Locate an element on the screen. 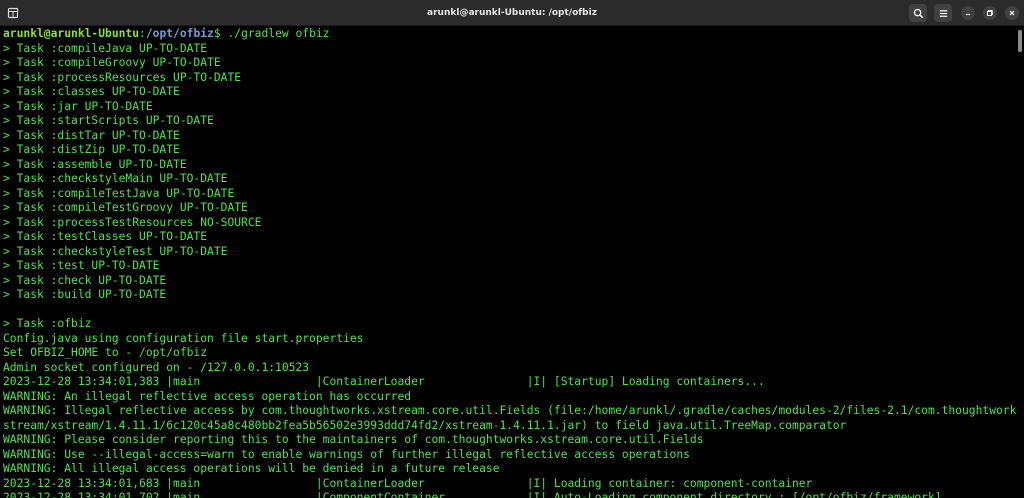  minimize-button is located at coordinates (968, 13).